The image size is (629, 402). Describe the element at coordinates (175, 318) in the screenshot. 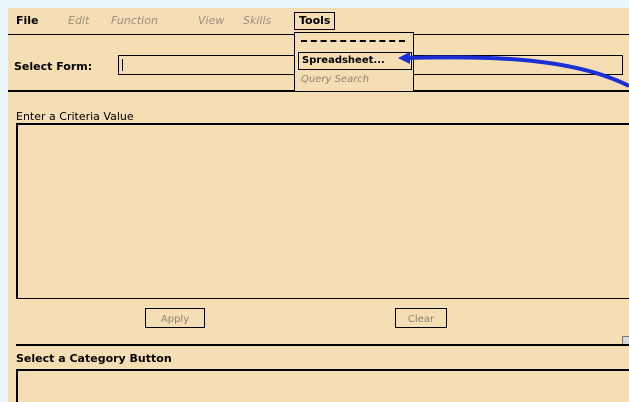

I see `apply-button: Apply` at that location.